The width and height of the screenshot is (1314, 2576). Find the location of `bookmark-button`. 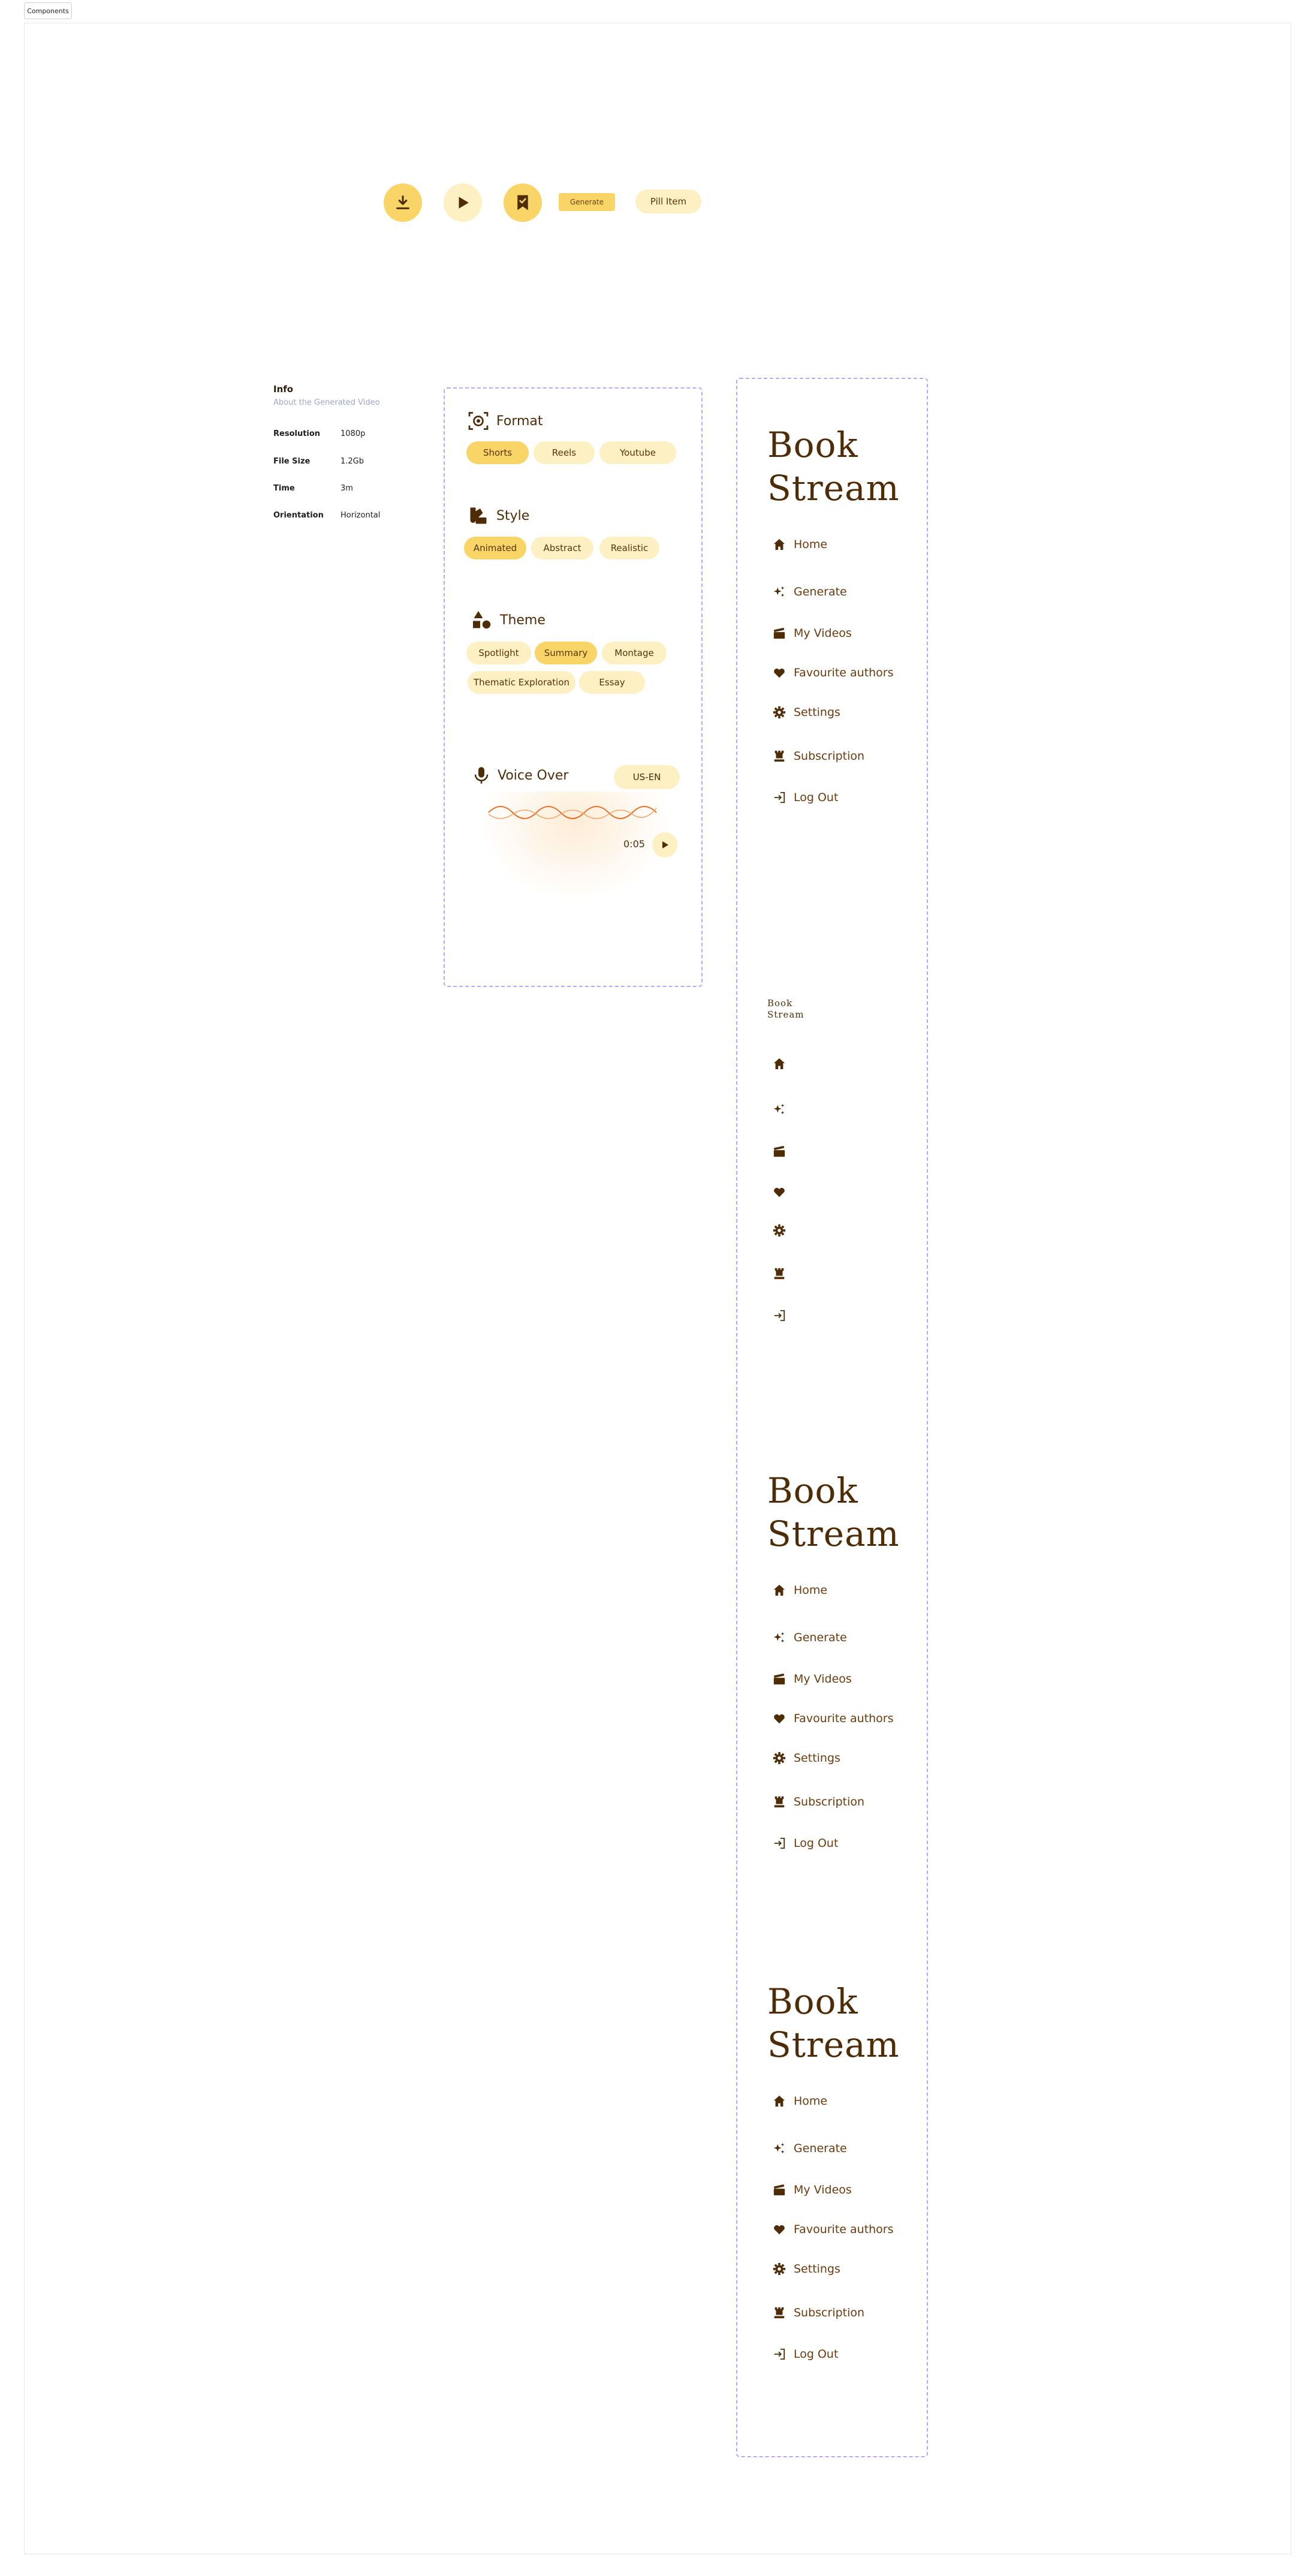

bookmark-button is located at coordinates (523, 202).